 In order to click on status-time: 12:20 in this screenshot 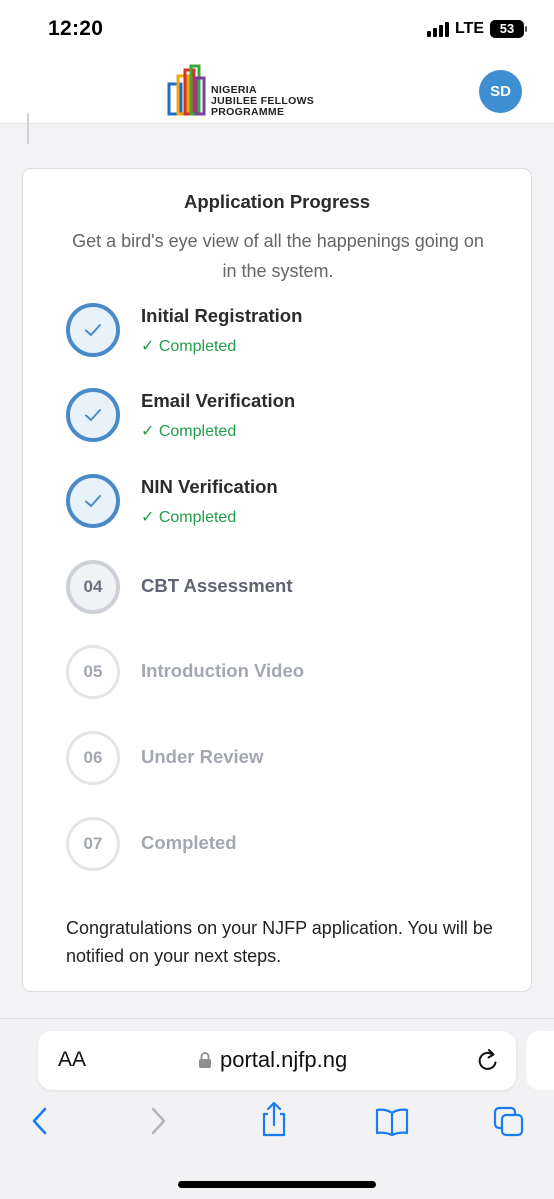, I will do `click(76, 28)`.